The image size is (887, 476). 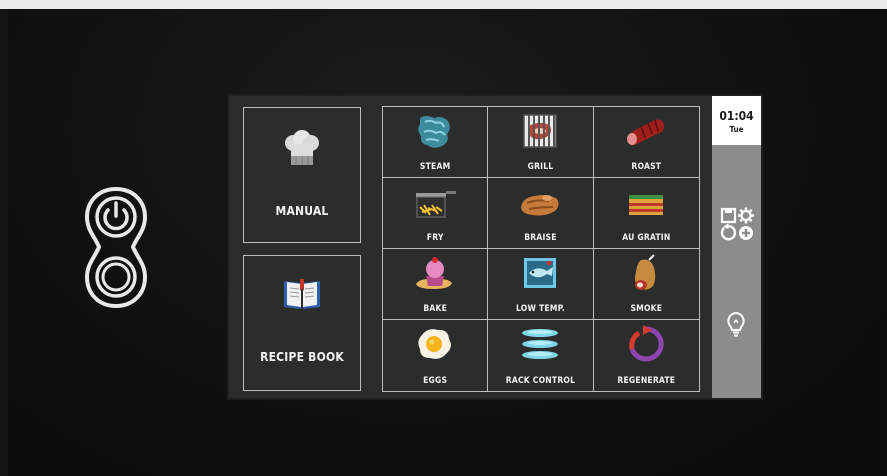 I want to click on program-grill-label: GRILL, so click(x=540, y=167).